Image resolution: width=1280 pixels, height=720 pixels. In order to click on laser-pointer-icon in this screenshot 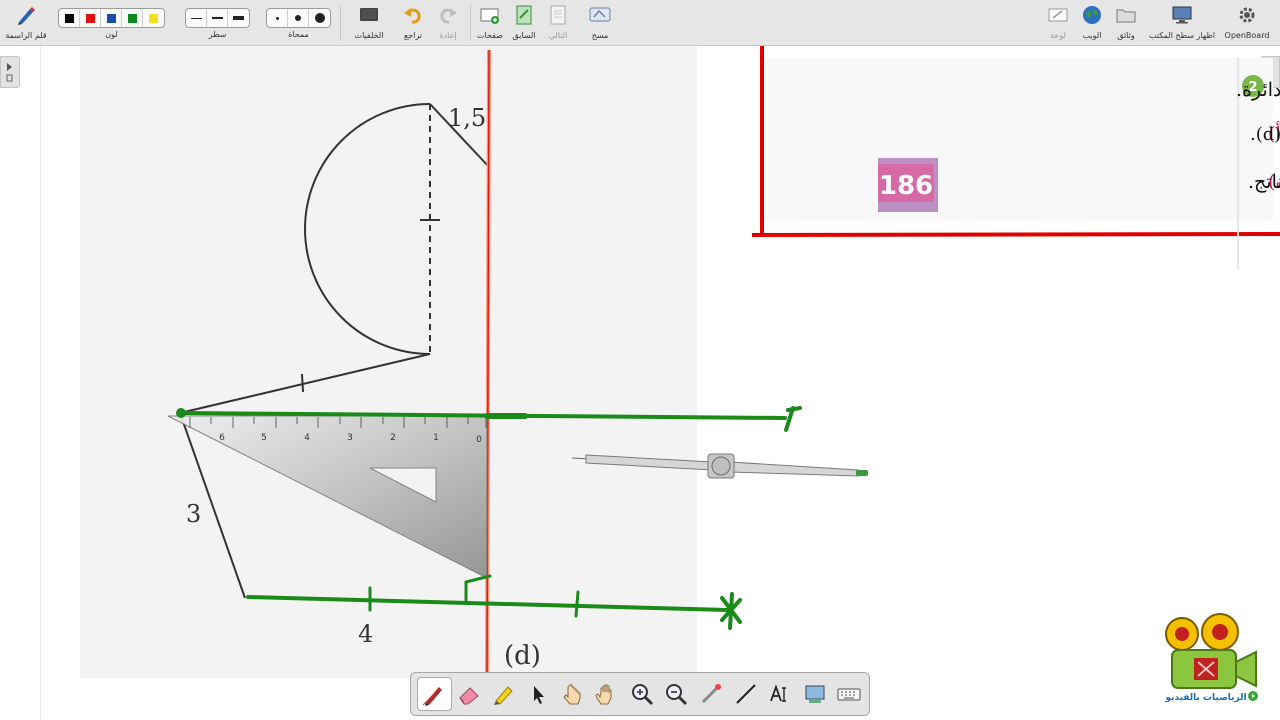, I will do `click(711, 694)`.